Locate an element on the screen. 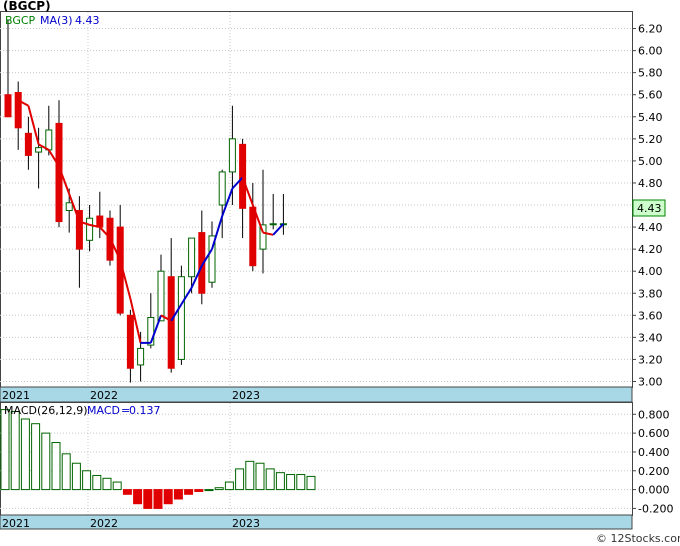 Image resolution: width=680 pixels, height=546 pixels. price-ytick-label: 5.60 is located at coordinates (650, 95).